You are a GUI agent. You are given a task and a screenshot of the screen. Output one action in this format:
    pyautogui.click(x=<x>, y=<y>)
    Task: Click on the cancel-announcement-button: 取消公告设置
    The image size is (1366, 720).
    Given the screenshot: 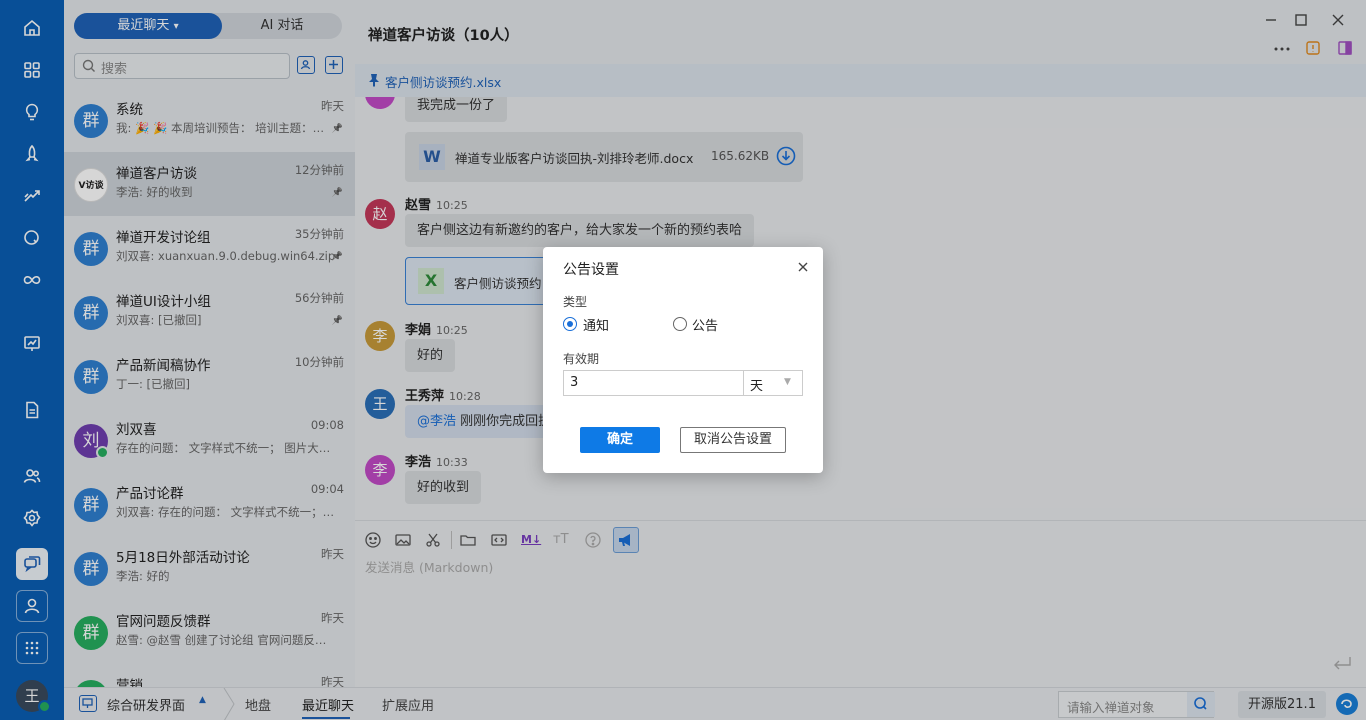 What is the action you would take?
    pyautogui.click(x=733, y=440)
    